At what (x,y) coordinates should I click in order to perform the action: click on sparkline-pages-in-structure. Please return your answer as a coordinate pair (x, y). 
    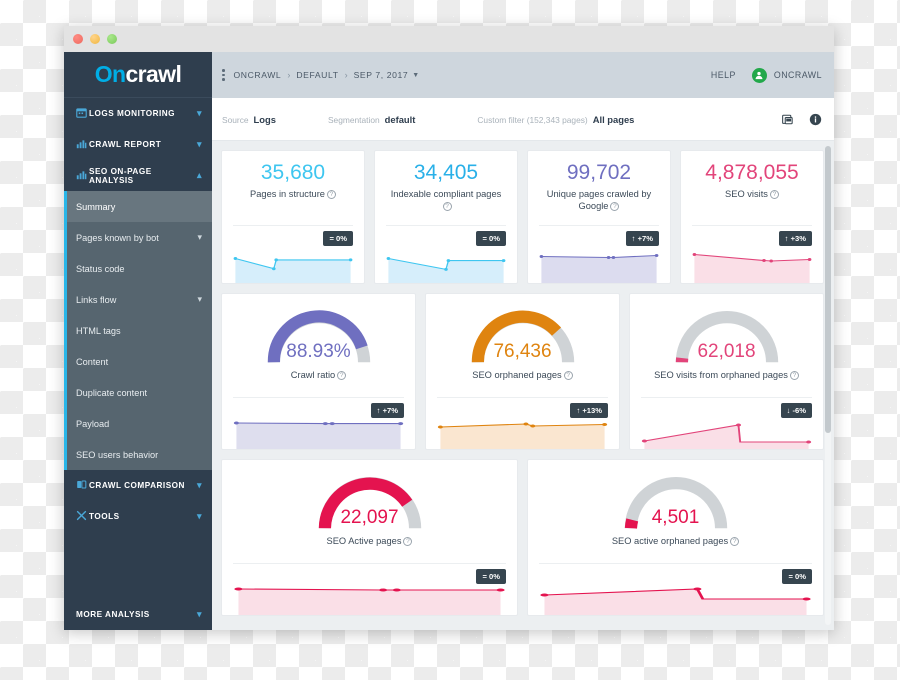
    Looking at the image, I should click on (293, 266).